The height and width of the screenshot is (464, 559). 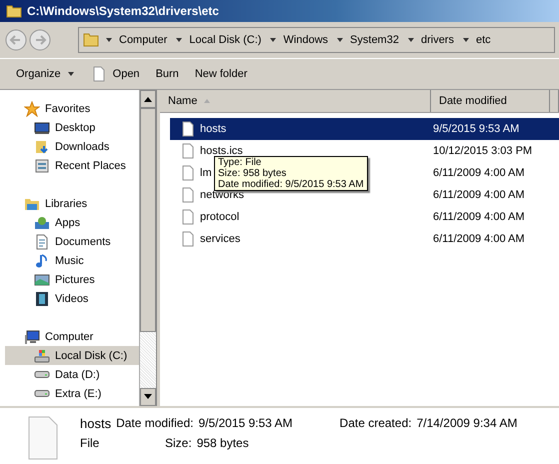 What do you see at coordinates (467, 423) in the screenshot?
I see `detail-value: 7/14/2009 9:34 AM` at bounding box center [467, 423].